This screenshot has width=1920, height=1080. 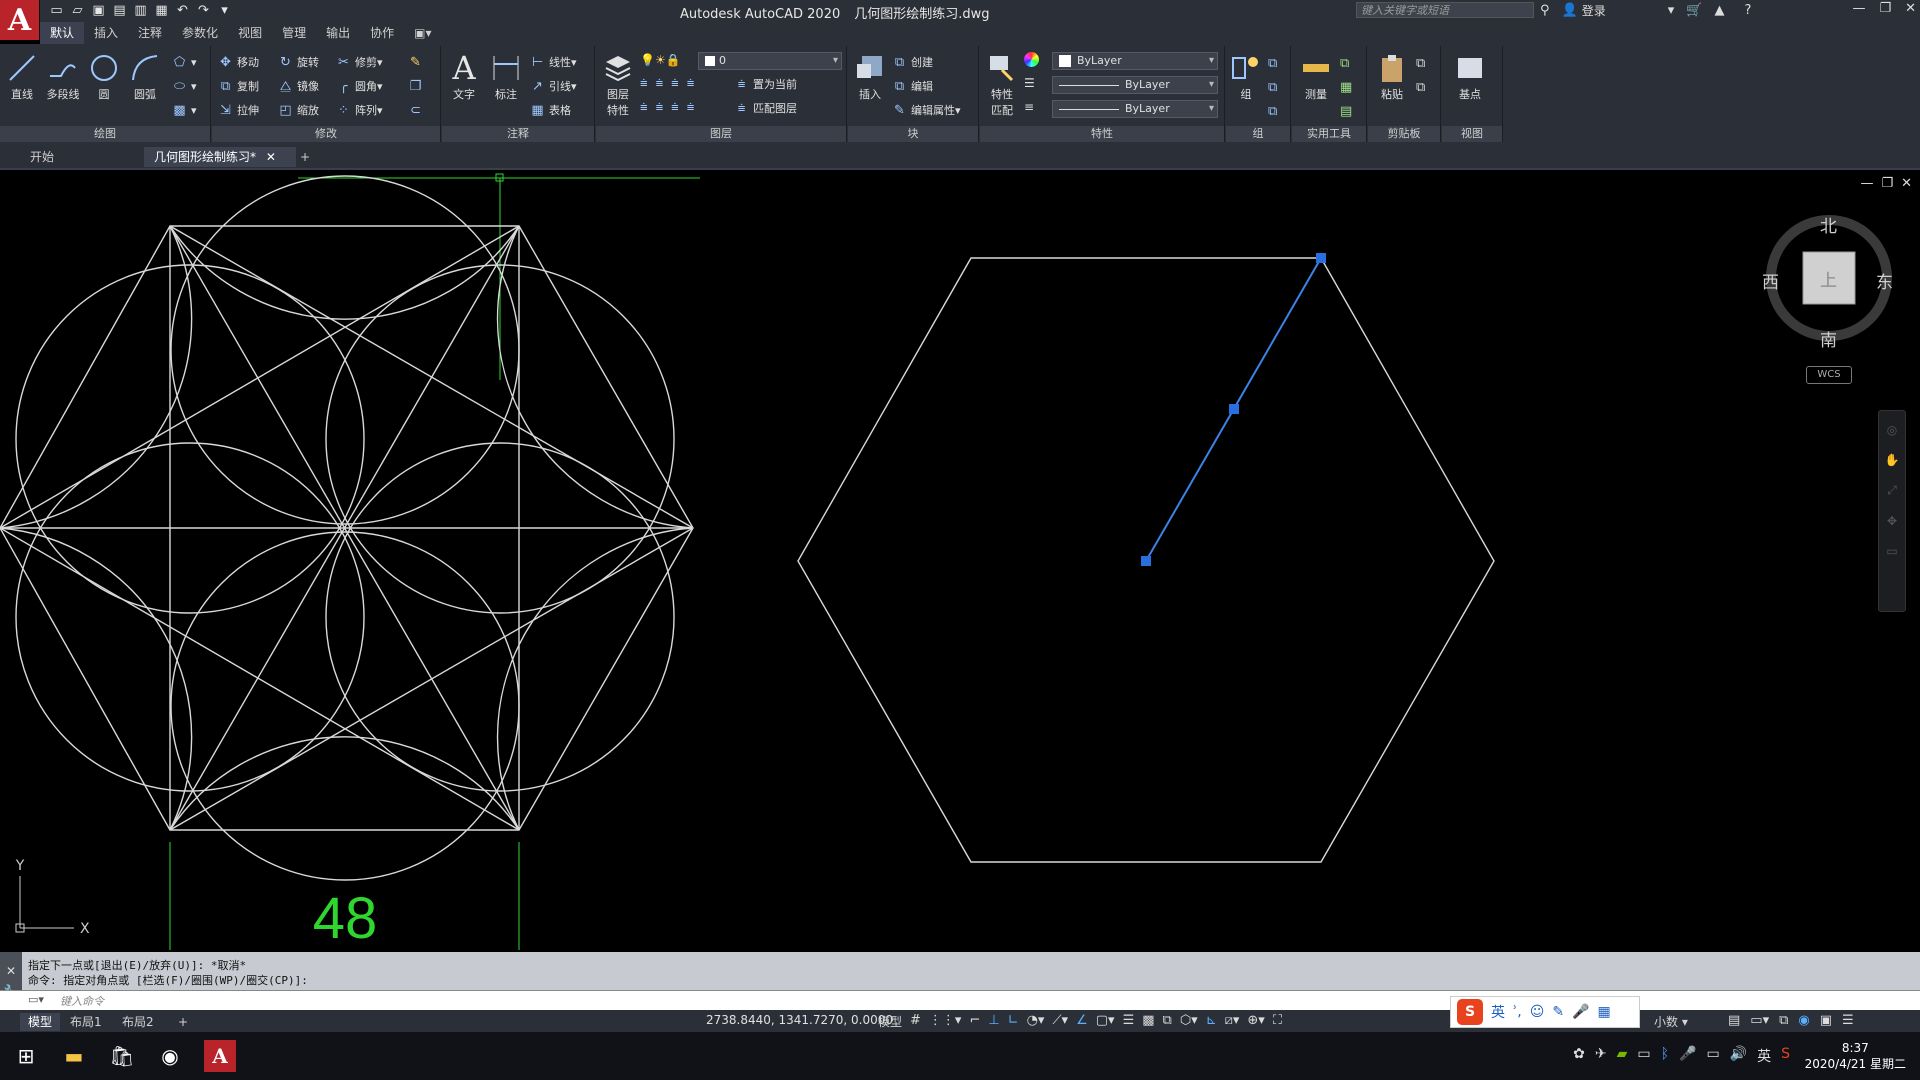 I want to click on tray-mic-icon: 🎤, so click(x=1687, y=1056).